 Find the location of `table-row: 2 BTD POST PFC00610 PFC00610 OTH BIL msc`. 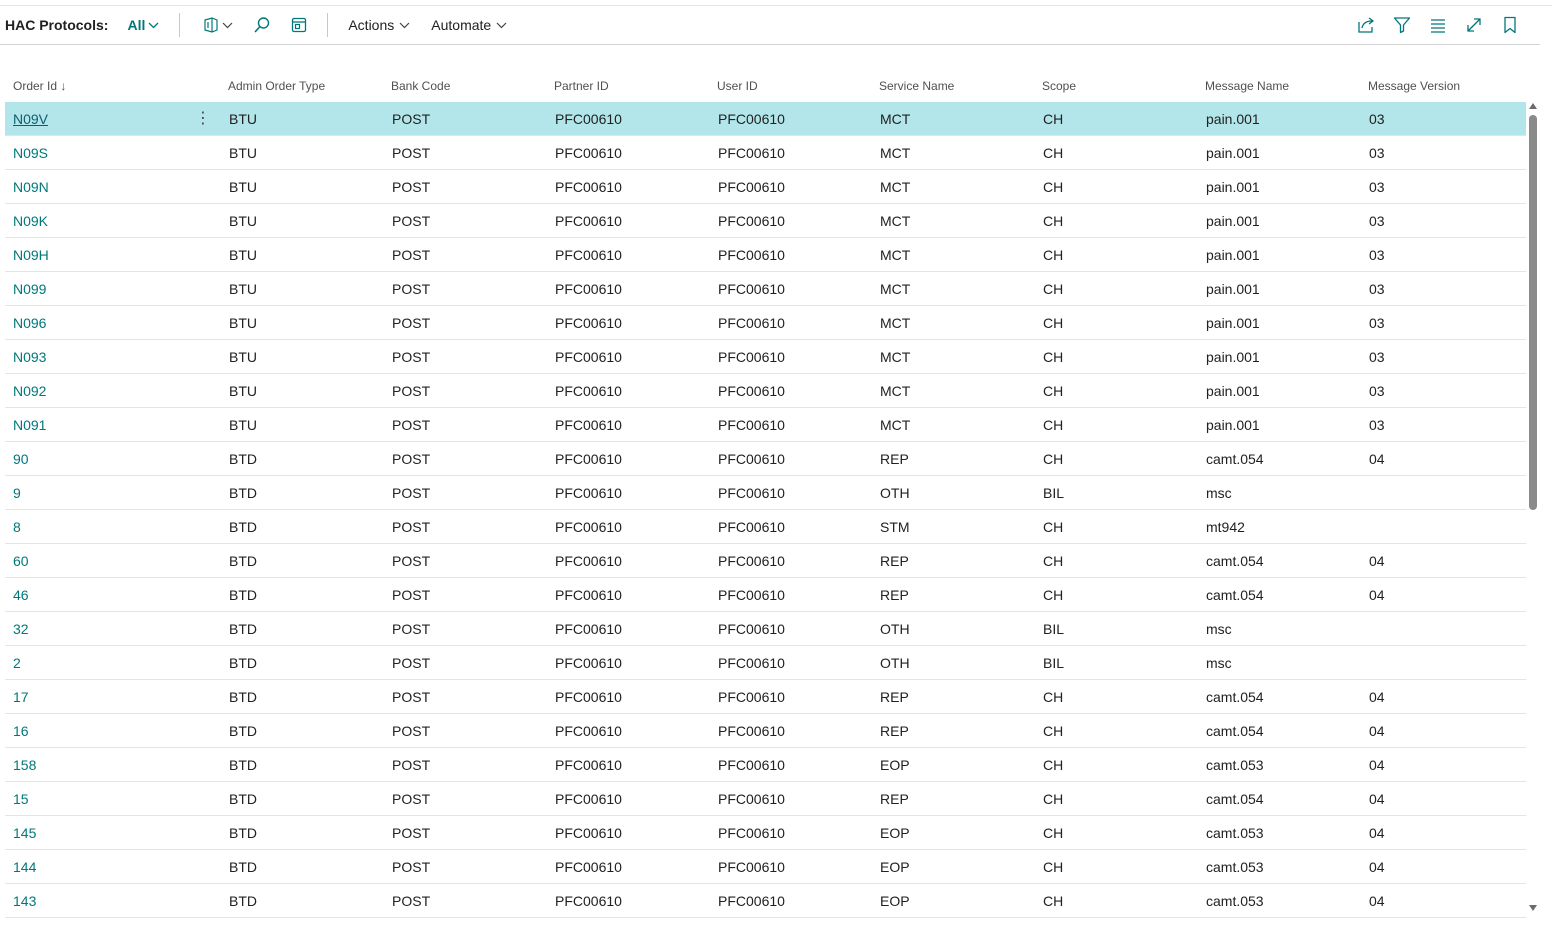

table-row: 2 BTD POST PFC00610 PFC00610 OTH BIL msc is located at coordinates (765, 663).